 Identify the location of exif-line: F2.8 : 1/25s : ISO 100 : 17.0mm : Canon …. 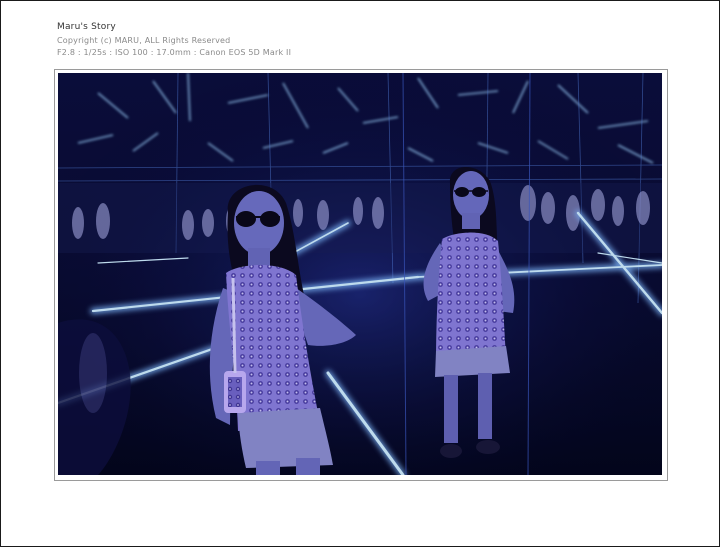
(174, 52).